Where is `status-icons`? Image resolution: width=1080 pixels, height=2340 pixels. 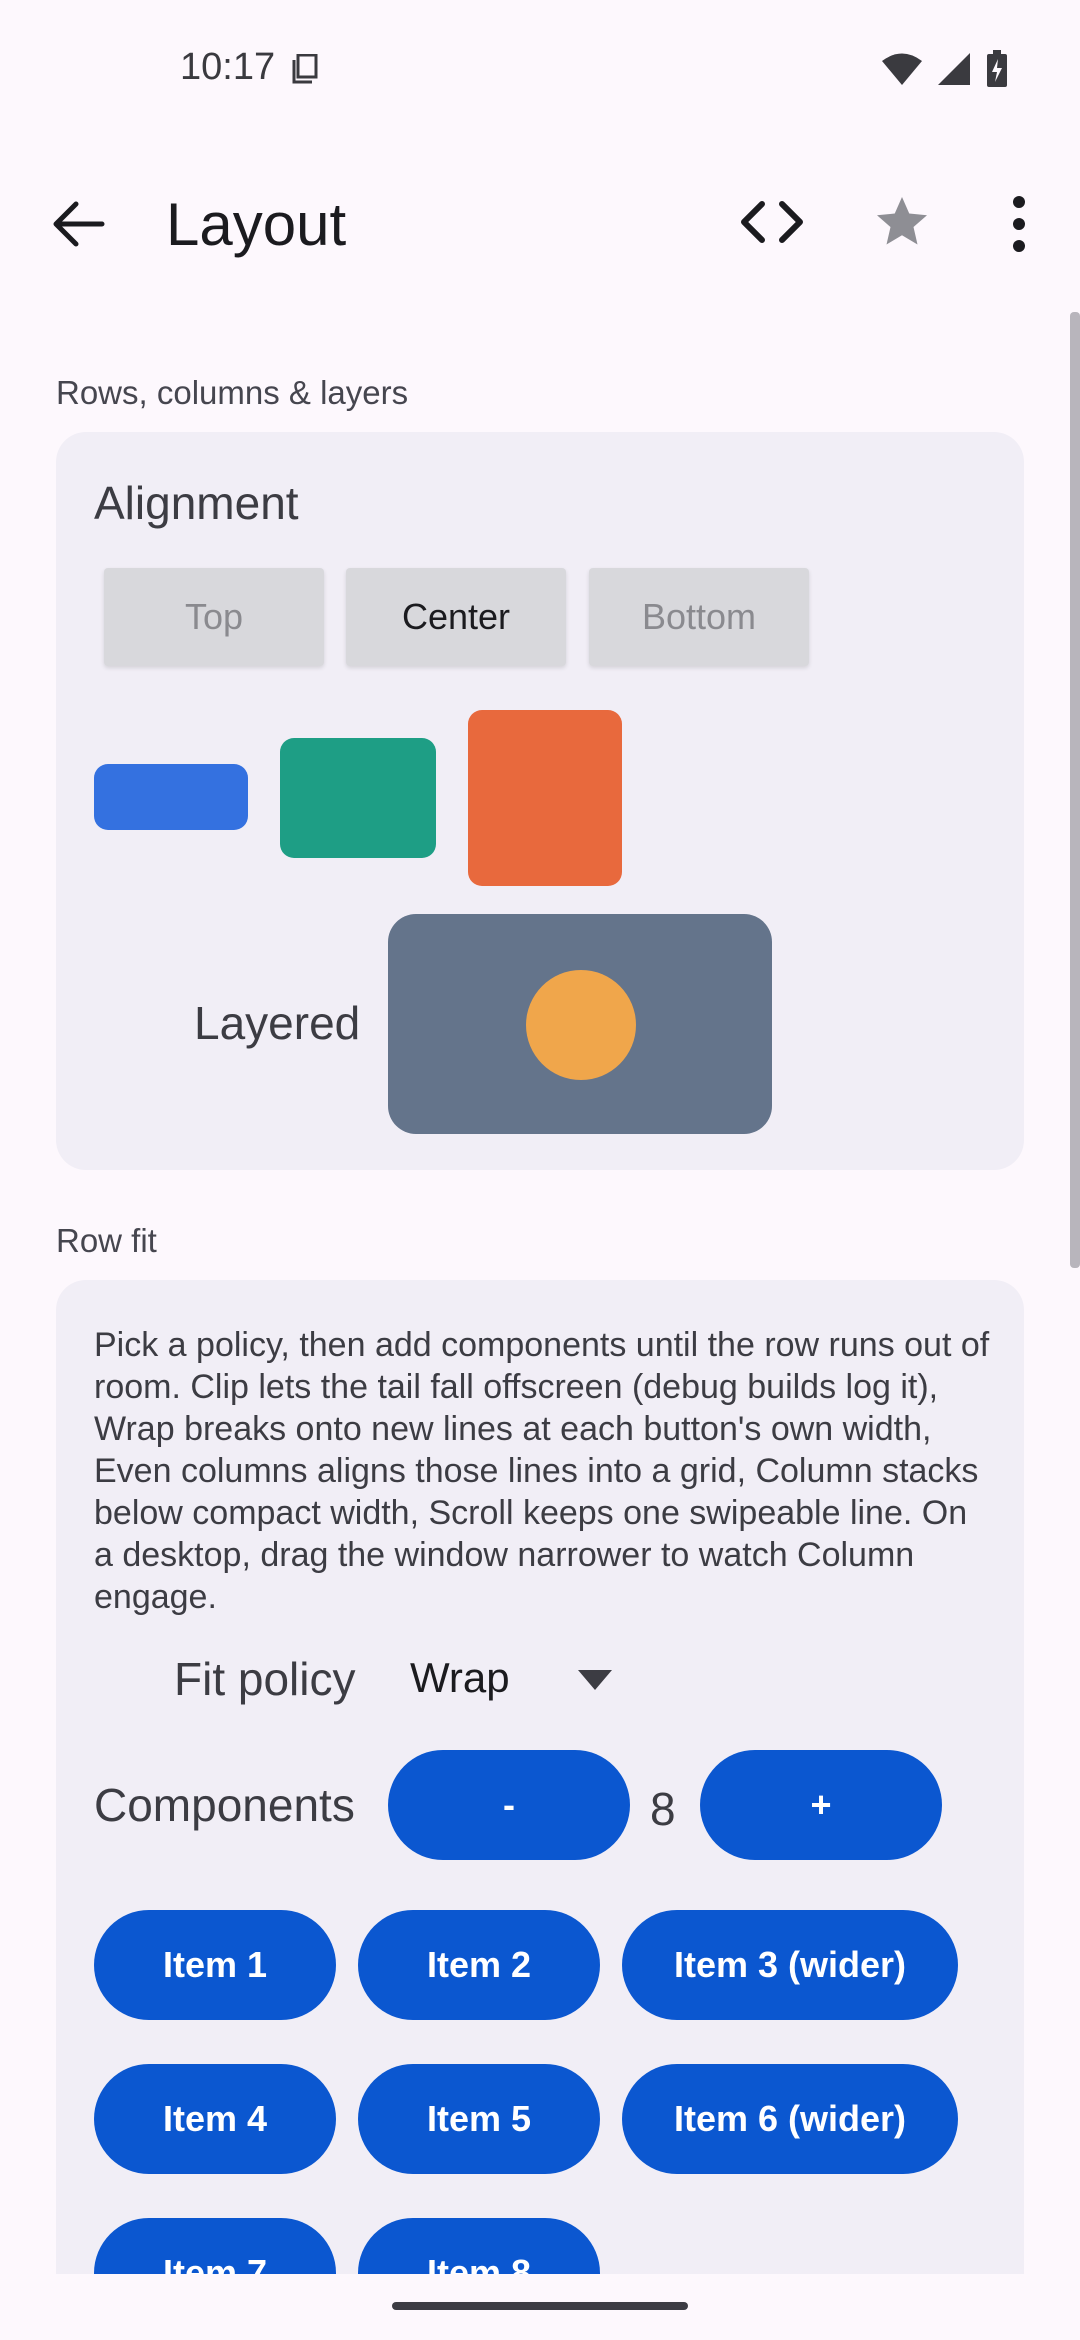
status-icons is located at coordinates (945, 69).